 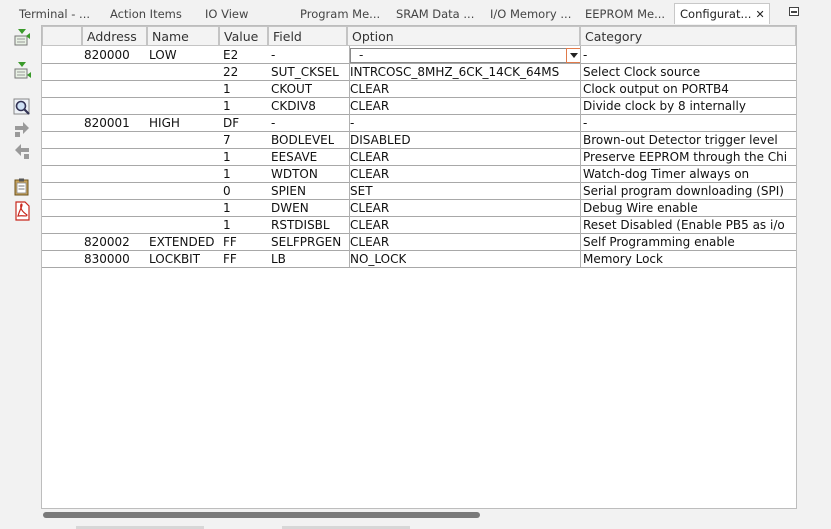 What do you see at coordinates (22, 152) in the screenshot?
I see `move-up-icon` at bounding box center [22, 152].